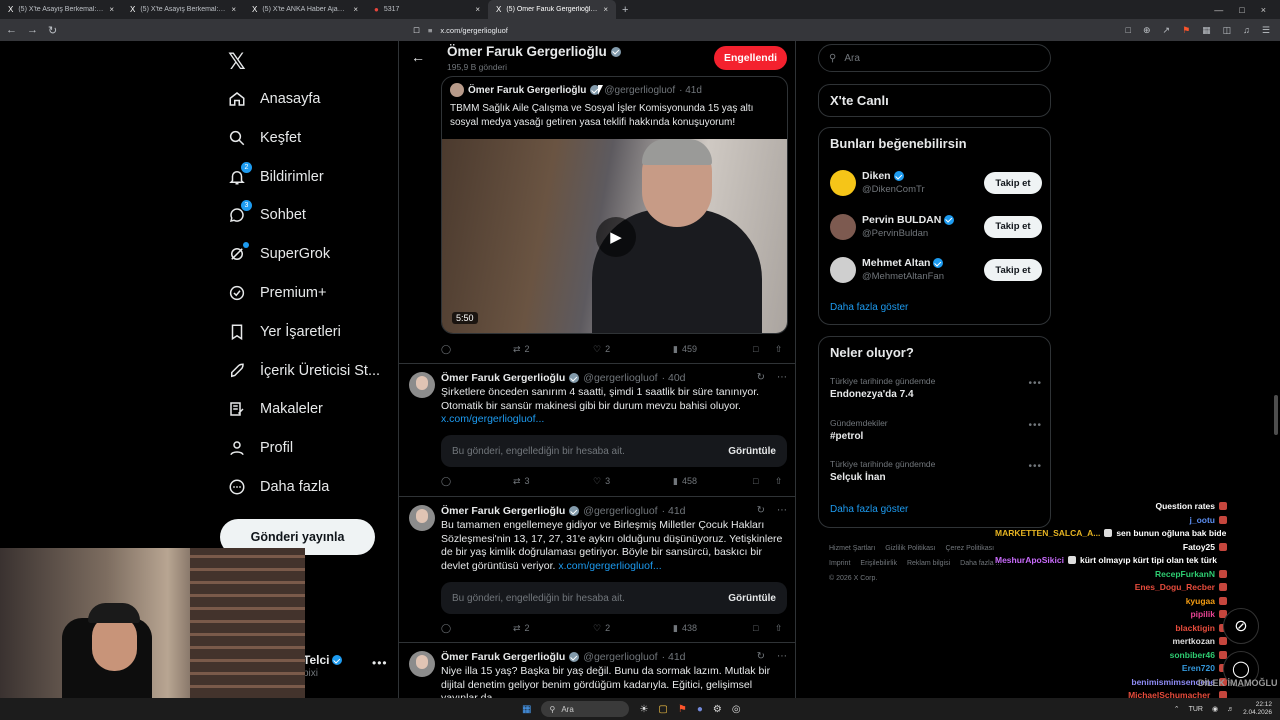 This screenshot has height=720, width=1280. I want to click on screen-icon: □, so click(1128, 30).